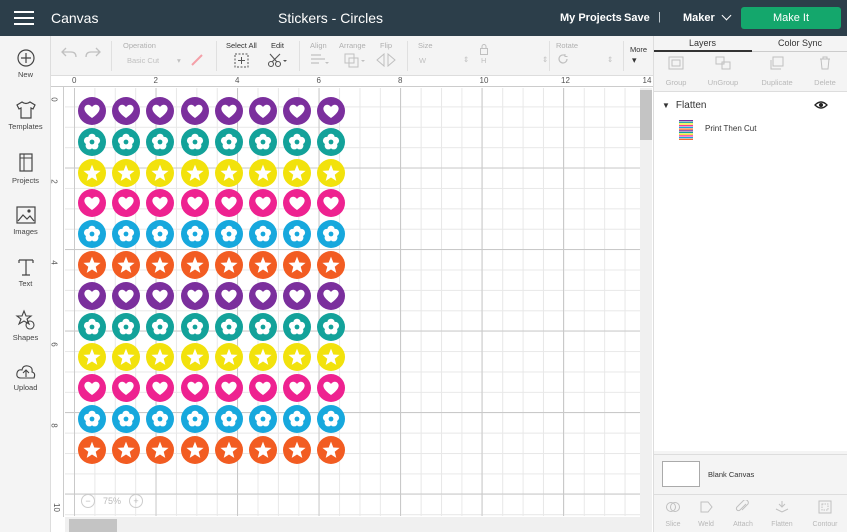 The image size is (847, 532). What do you see at coordinates (93, 52) in the screenshot?
I see `redo-icon` at bounding box center [93, 52].